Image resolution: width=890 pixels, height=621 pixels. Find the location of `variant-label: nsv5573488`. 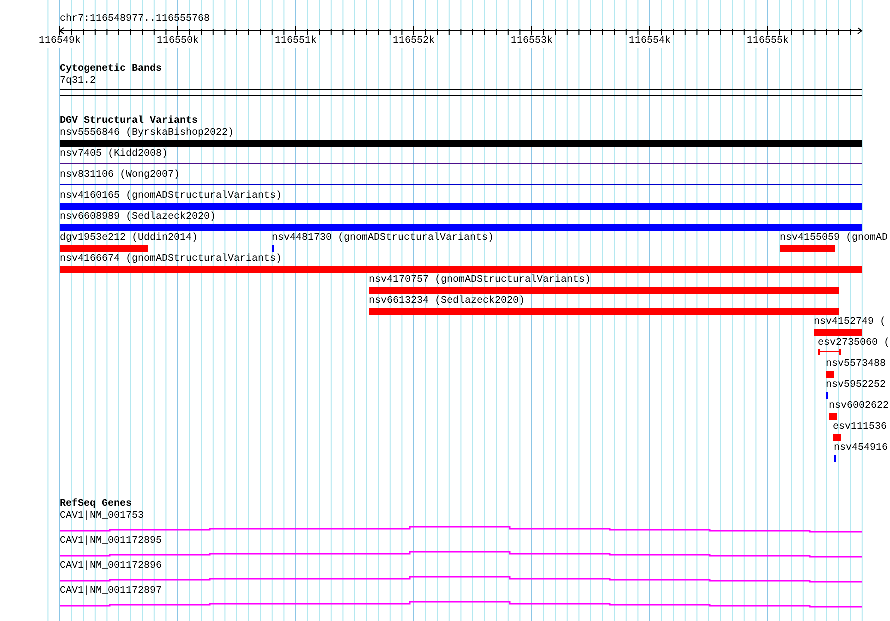

variant-label: nsv5573488 is located at coordinates (856, 365).